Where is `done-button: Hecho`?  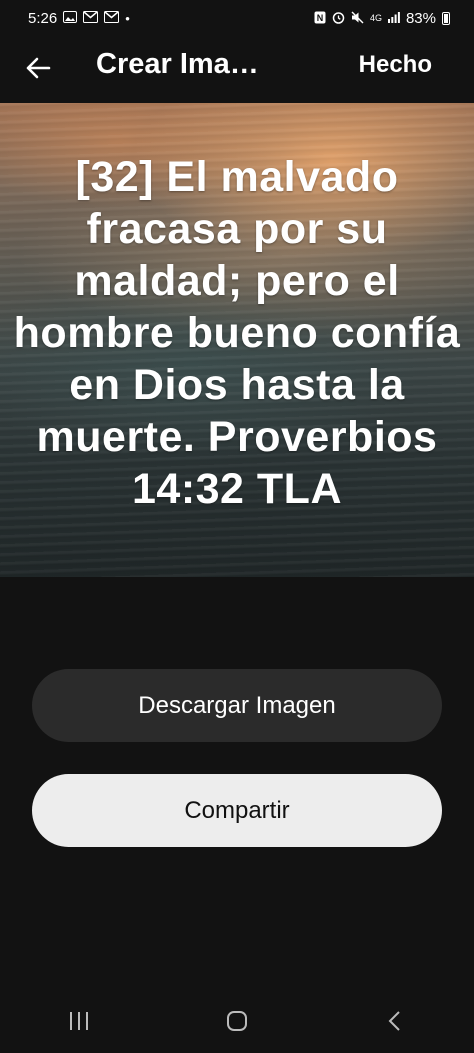 done-button: Hecho is located at coordinates (395, 65).